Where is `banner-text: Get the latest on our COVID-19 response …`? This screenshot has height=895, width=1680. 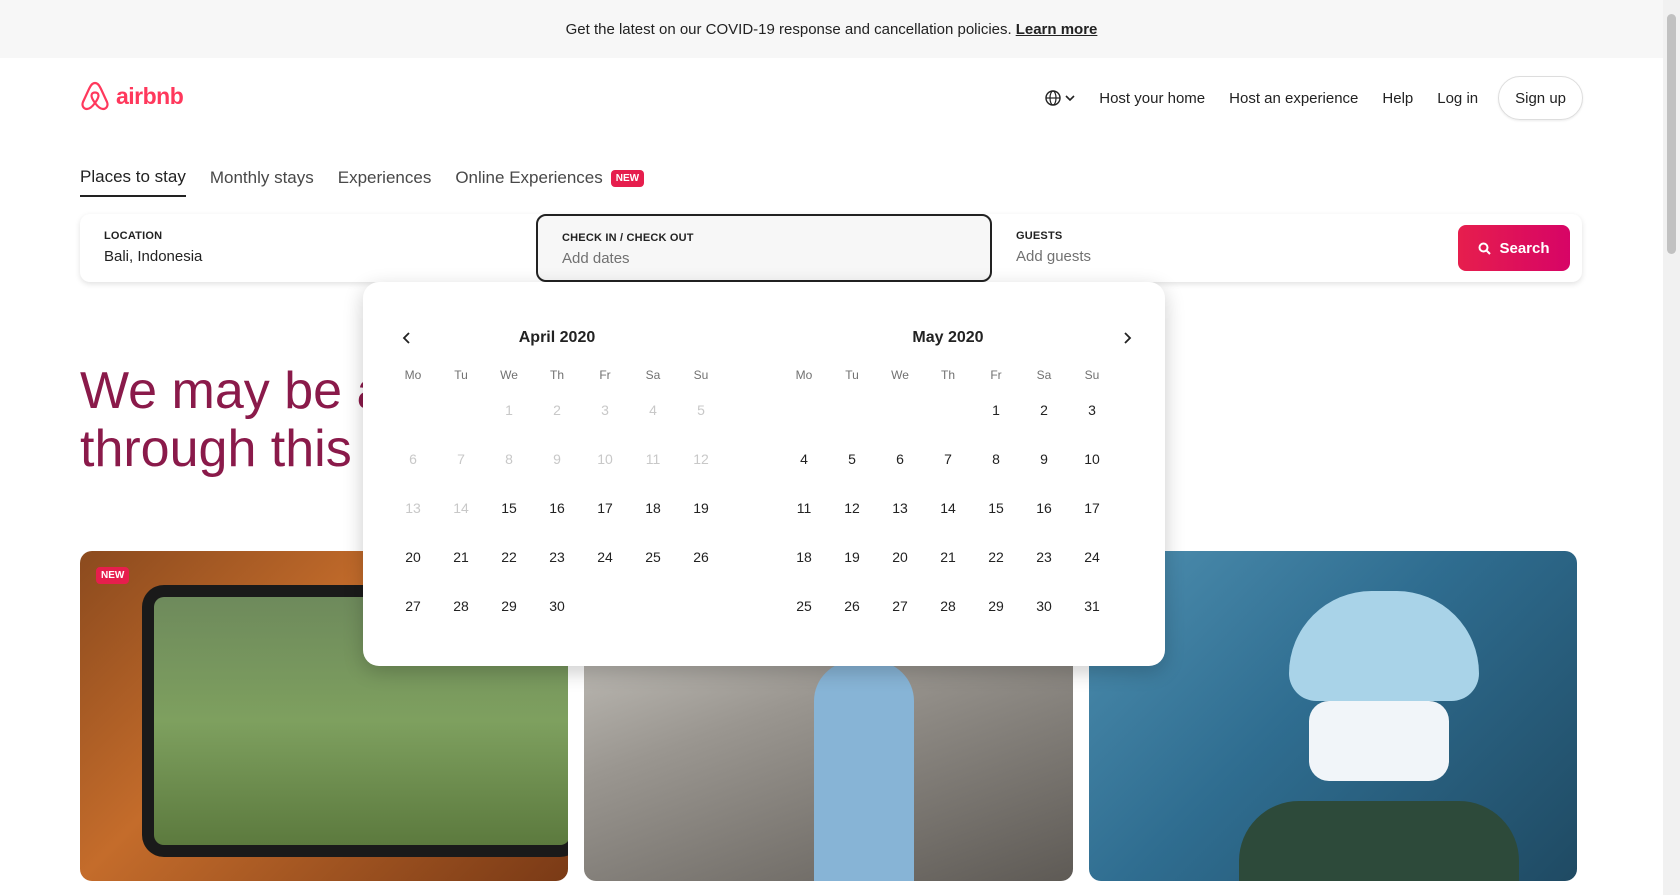 banner-text: Get the latest on our COVID-19 response … is located at coordinates (788, 29).